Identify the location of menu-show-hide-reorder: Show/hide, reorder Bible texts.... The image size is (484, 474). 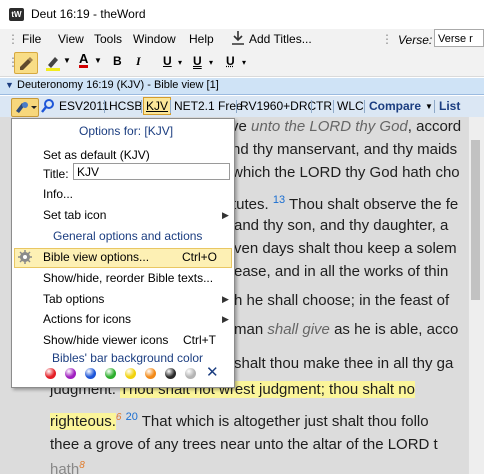
(128, 278).